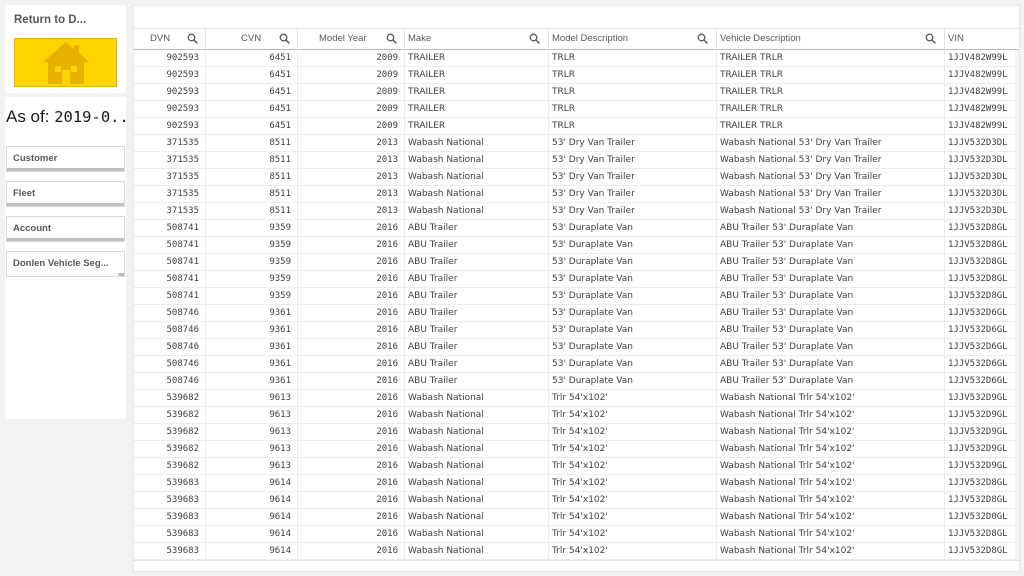 The image size is (1024, 576). Describe the element at coordinates (633, 39) in the screenshot. I see `col-header-model-description: Model Description` at that location.